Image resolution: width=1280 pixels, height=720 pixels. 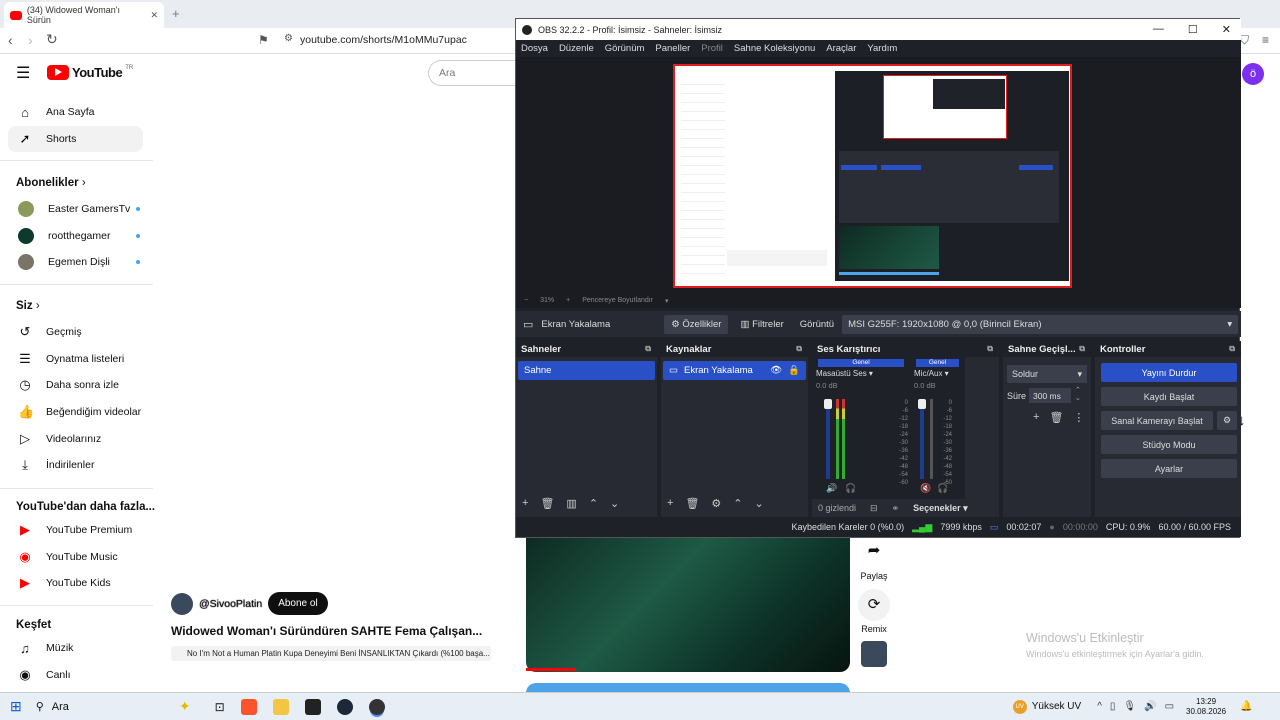 I want to click on settings-button: Ayarlar, so click(x=1169, y=468).